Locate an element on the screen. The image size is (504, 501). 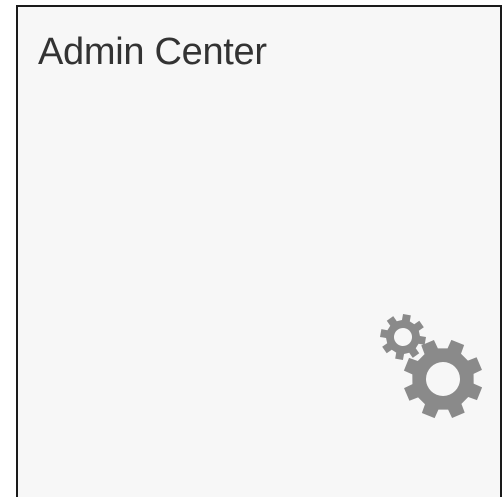
tile-title: Admin Center is located at coordinates (152, 52).